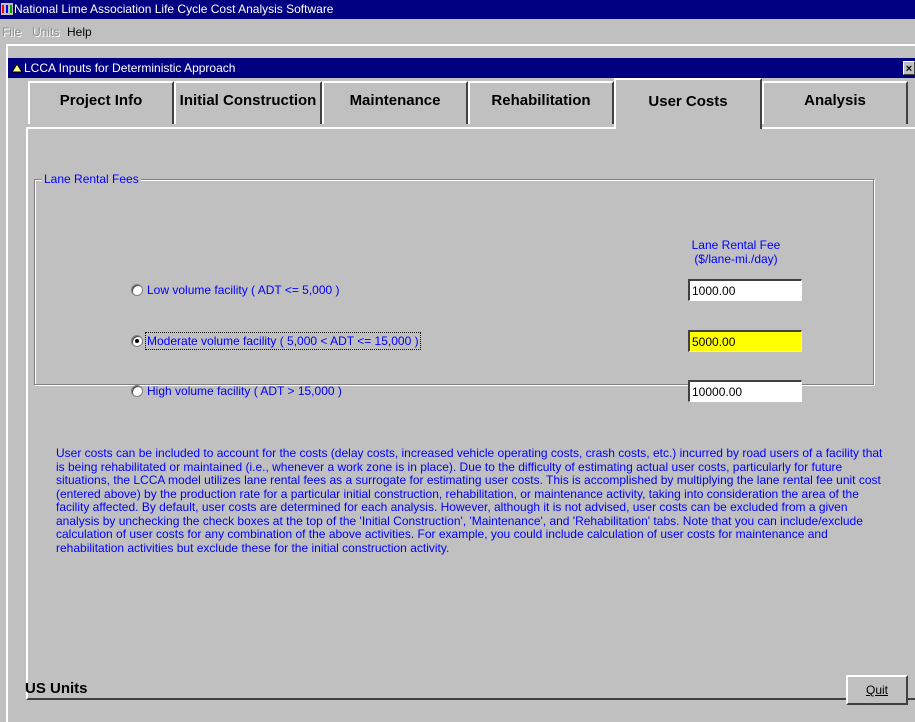 This screenshot has height=722, width=915. Describe the element at coordinates (7, 9) in the screenshot. I see `app-icon` at that location.